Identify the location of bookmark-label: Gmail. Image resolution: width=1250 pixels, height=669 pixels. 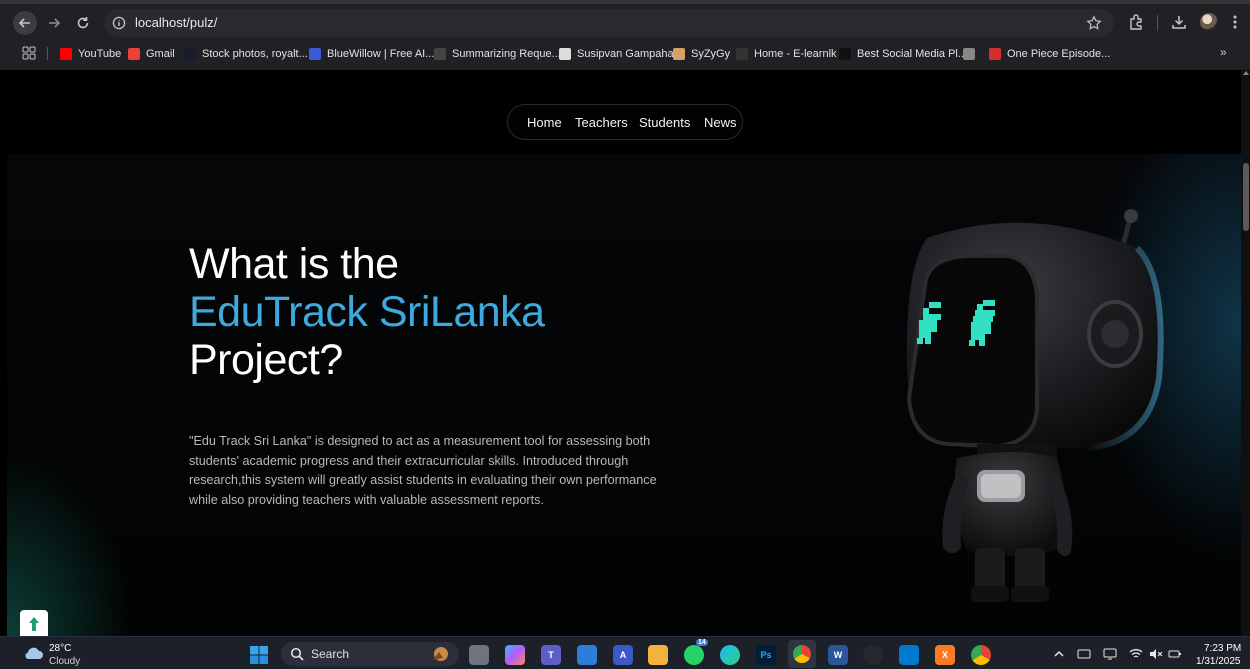
(160, 54).